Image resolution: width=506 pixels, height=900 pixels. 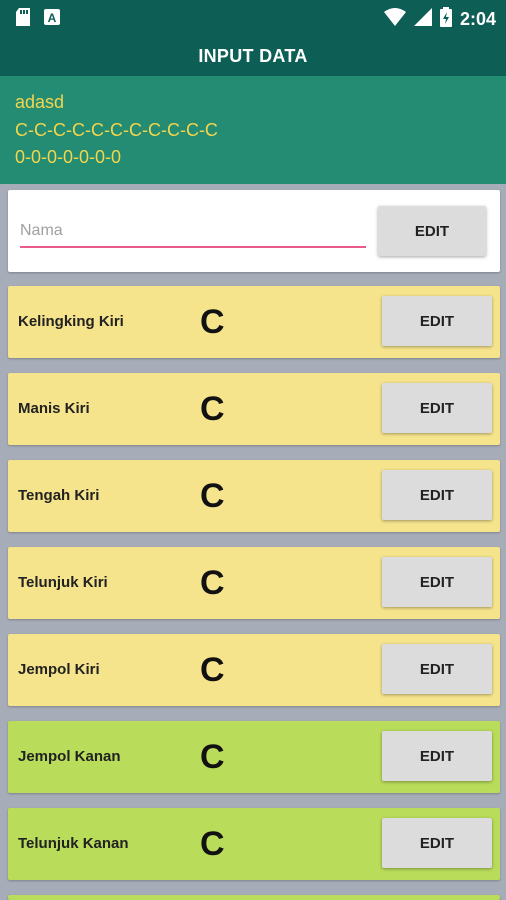 I want to click on finger-row-telunjuk-kiri: Telunjuk Kiri C EDIT, so click(x=254, y=583).